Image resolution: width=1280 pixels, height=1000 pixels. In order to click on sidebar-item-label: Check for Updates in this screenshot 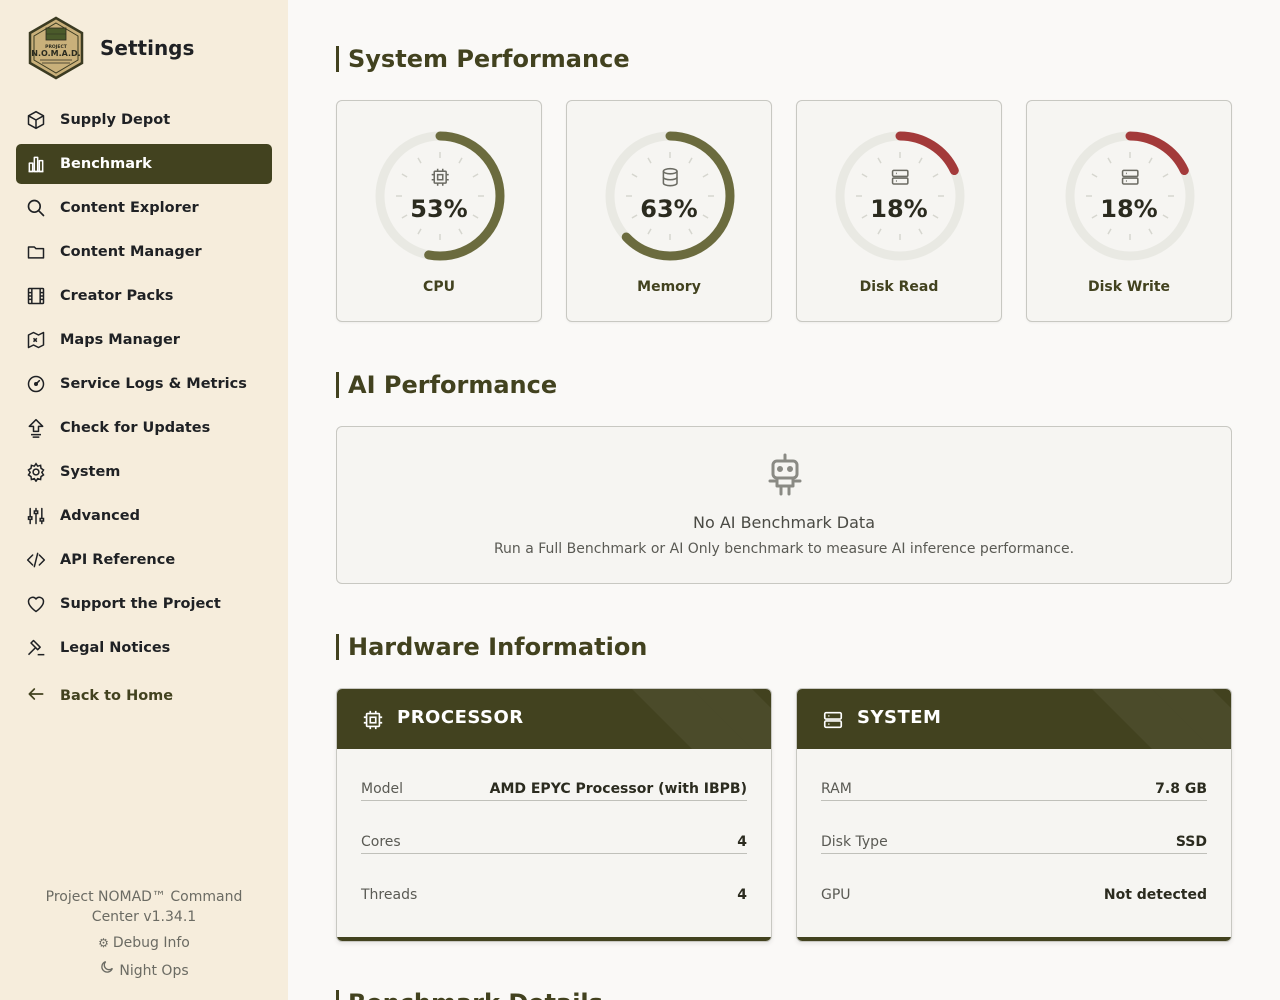, I will do `click(135, 428)`.